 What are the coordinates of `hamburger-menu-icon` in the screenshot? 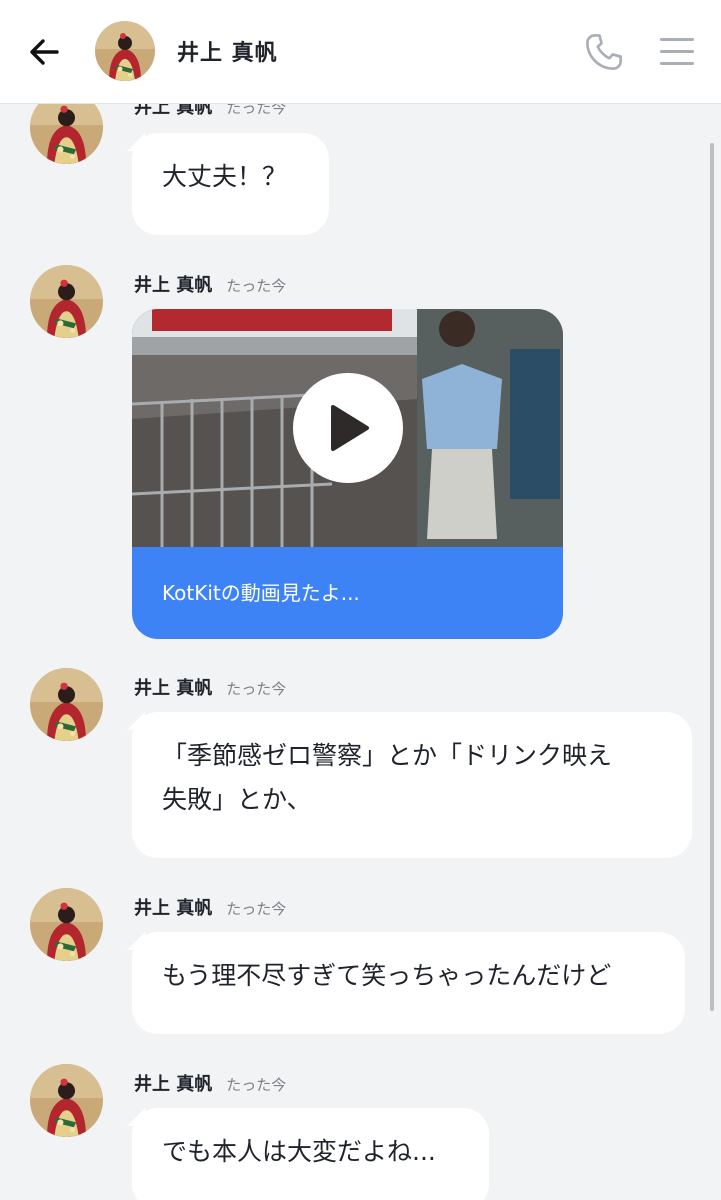 It's located at (677, 39).